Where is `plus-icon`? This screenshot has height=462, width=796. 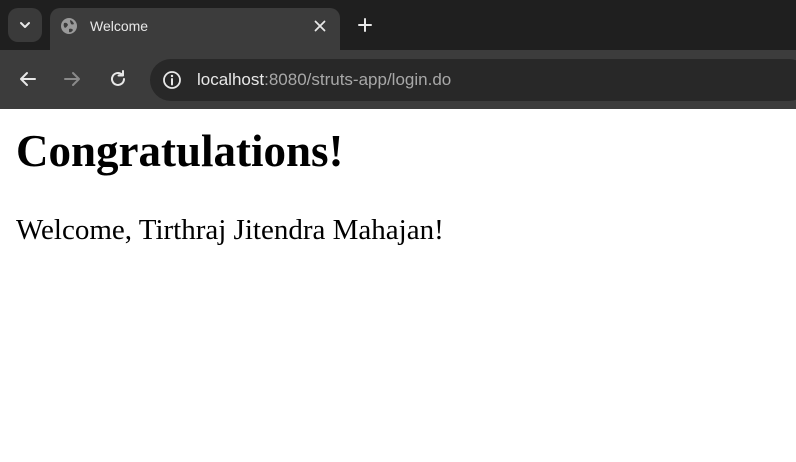
plus-icon is located at coordinates (365, 25).